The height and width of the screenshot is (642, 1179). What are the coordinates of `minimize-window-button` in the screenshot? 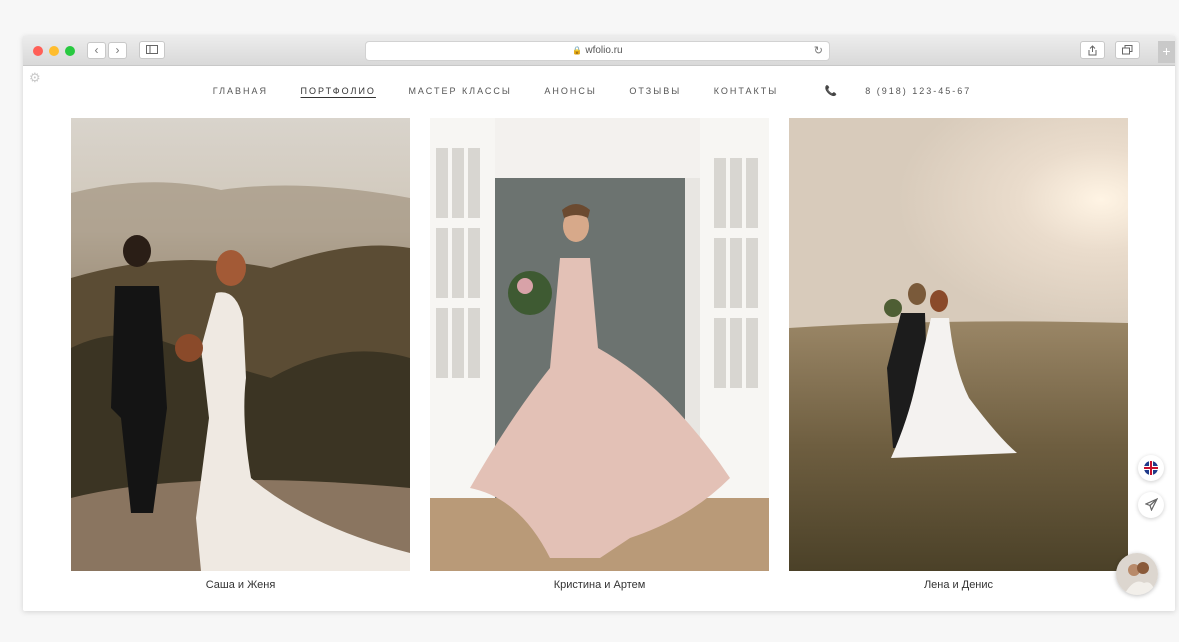 It's located at (54, 51).